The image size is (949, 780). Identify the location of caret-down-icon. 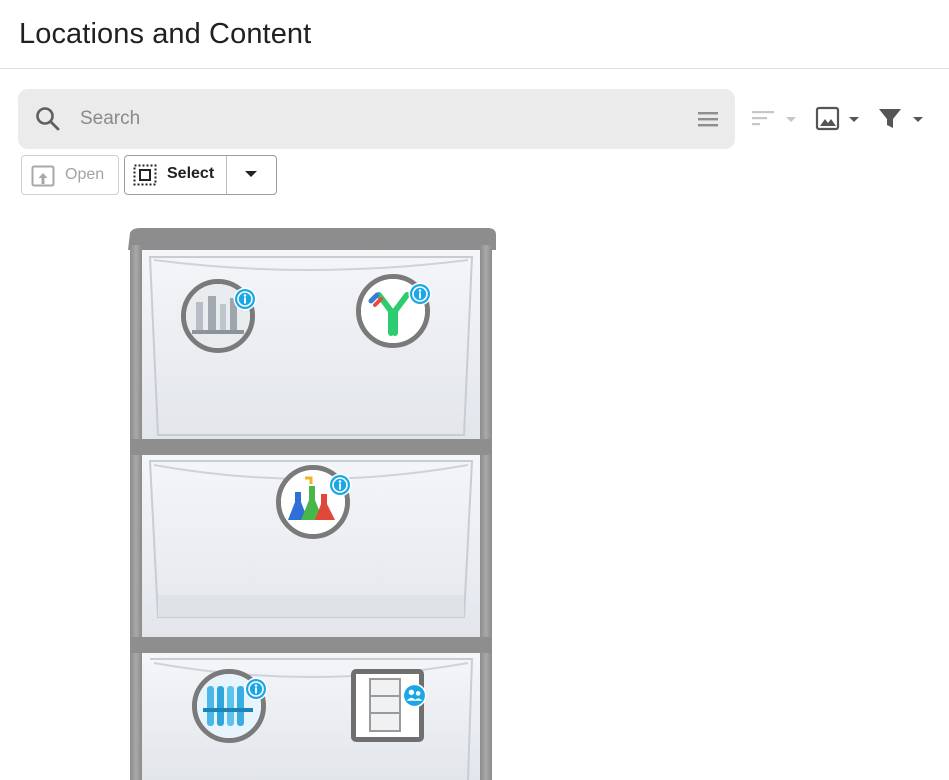
(251, 174).